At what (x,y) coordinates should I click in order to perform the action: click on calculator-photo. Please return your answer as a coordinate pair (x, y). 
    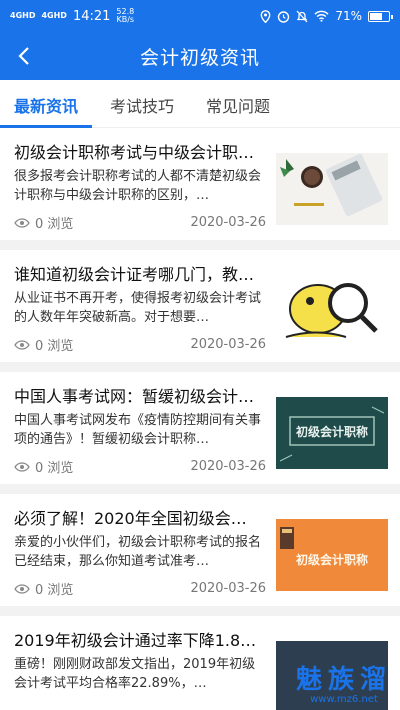
    Looking at the image, I should click on (331, 185).